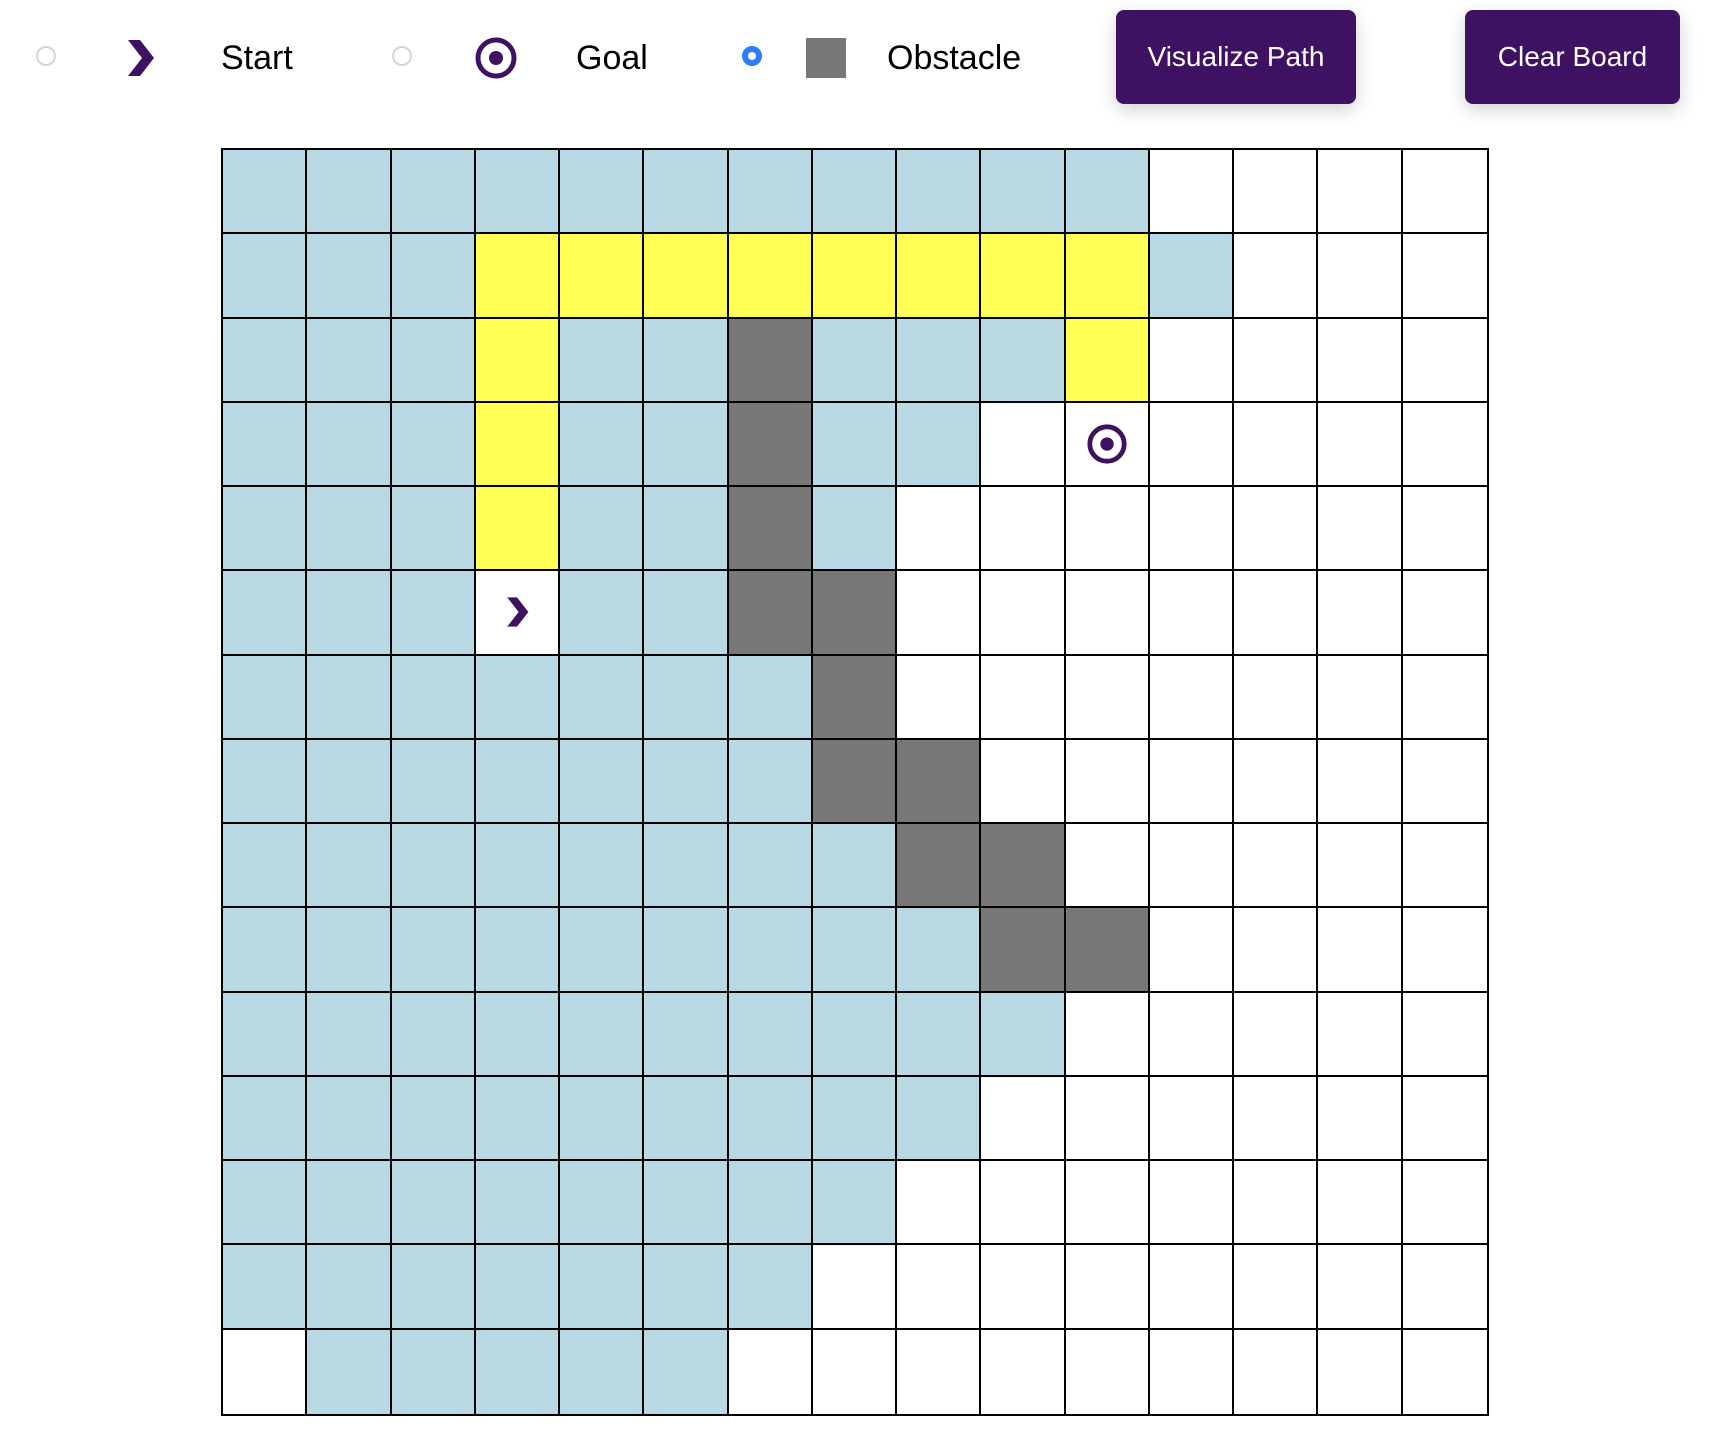  I want to click on start-radio, so click(46, 56).